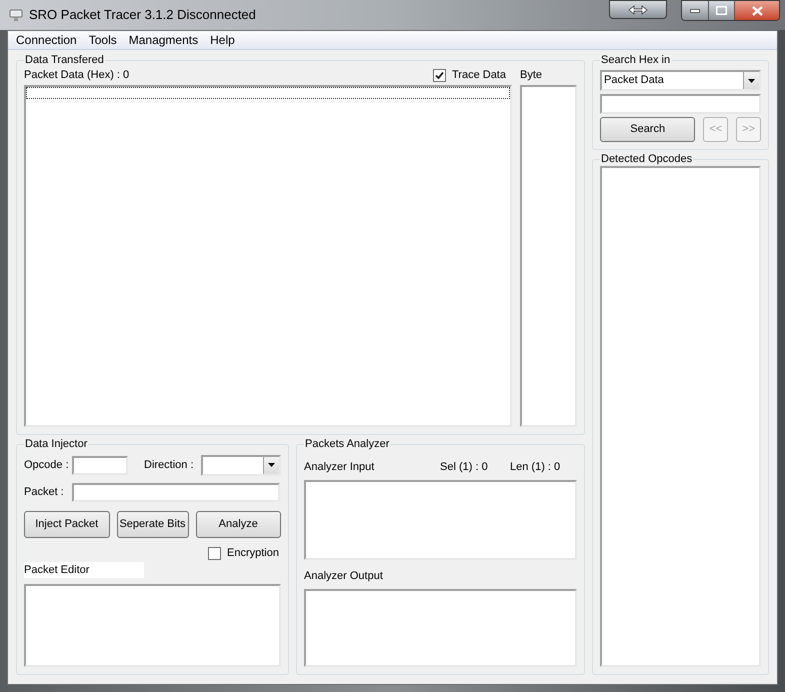 The width and height of the screenshot is (785, 692). Describe the element at coordinates (340, 467) in the screenshot. I see `analyzer-input-label: Analyzer Input` at that location.